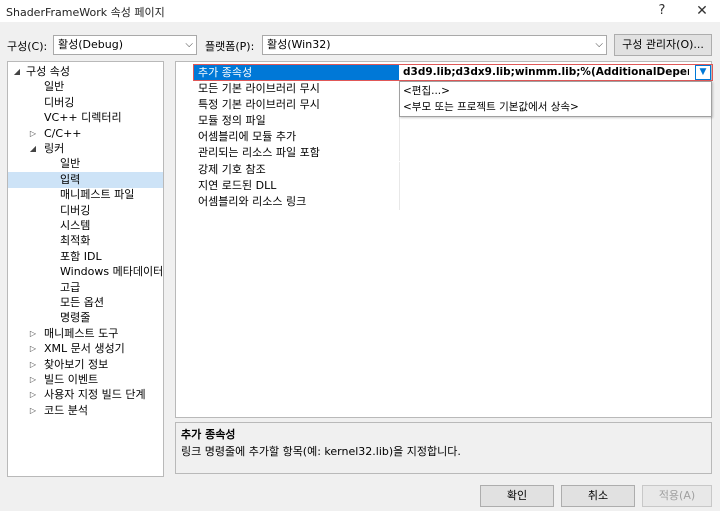 Image resolution: width=720 pixels, height=511 pixels. I want to click on tree-item: 명령줄, so click(85, 318).